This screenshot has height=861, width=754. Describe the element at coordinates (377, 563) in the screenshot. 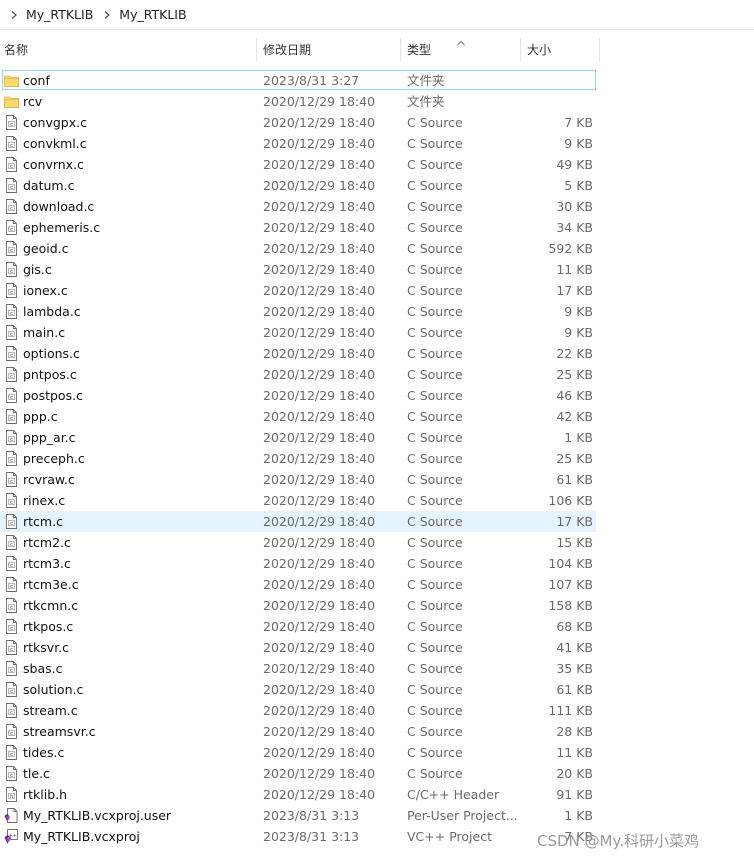

I see `file-row: c rtcm3.c 2020/12/29 18:40 C Source 104 KB` at that location.